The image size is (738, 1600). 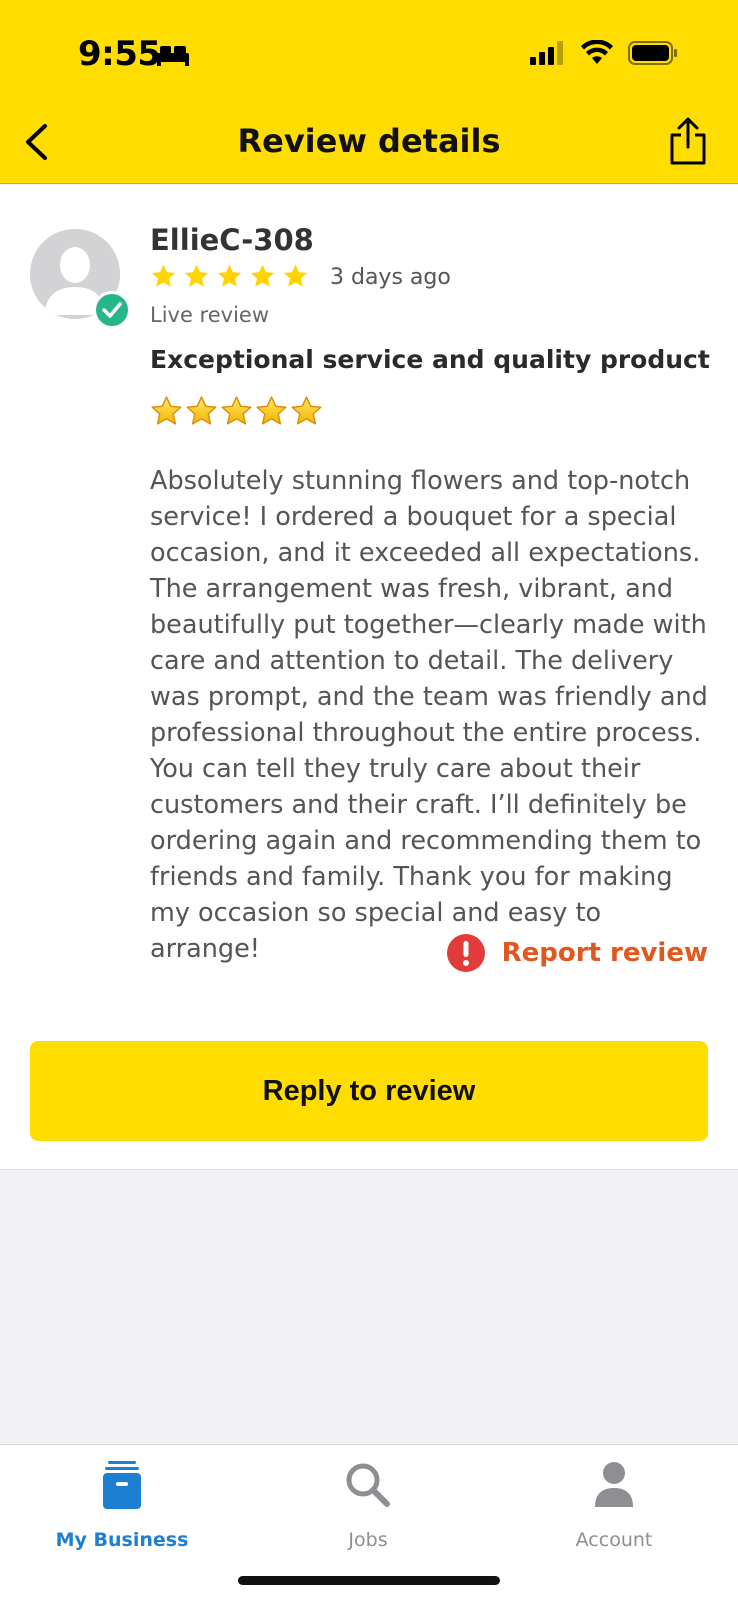 I want to click on alert-icon, so click(x=465, y=953).